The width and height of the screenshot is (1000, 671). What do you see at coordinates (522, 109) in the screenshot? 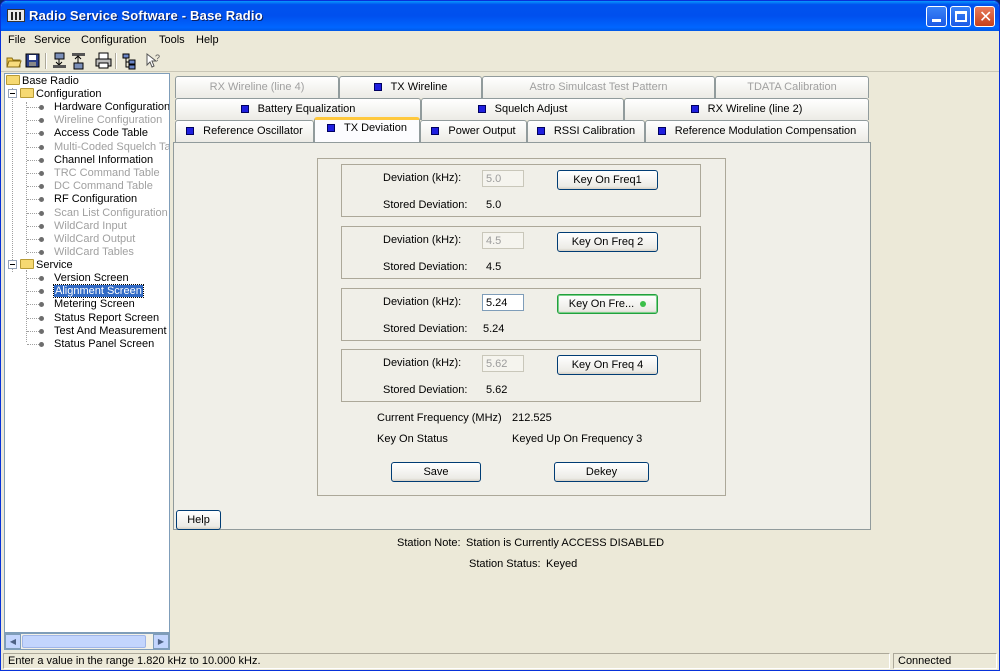
I see `tab-squelch-adjust: Squelch Adjust` at bounding box center [522, 109].